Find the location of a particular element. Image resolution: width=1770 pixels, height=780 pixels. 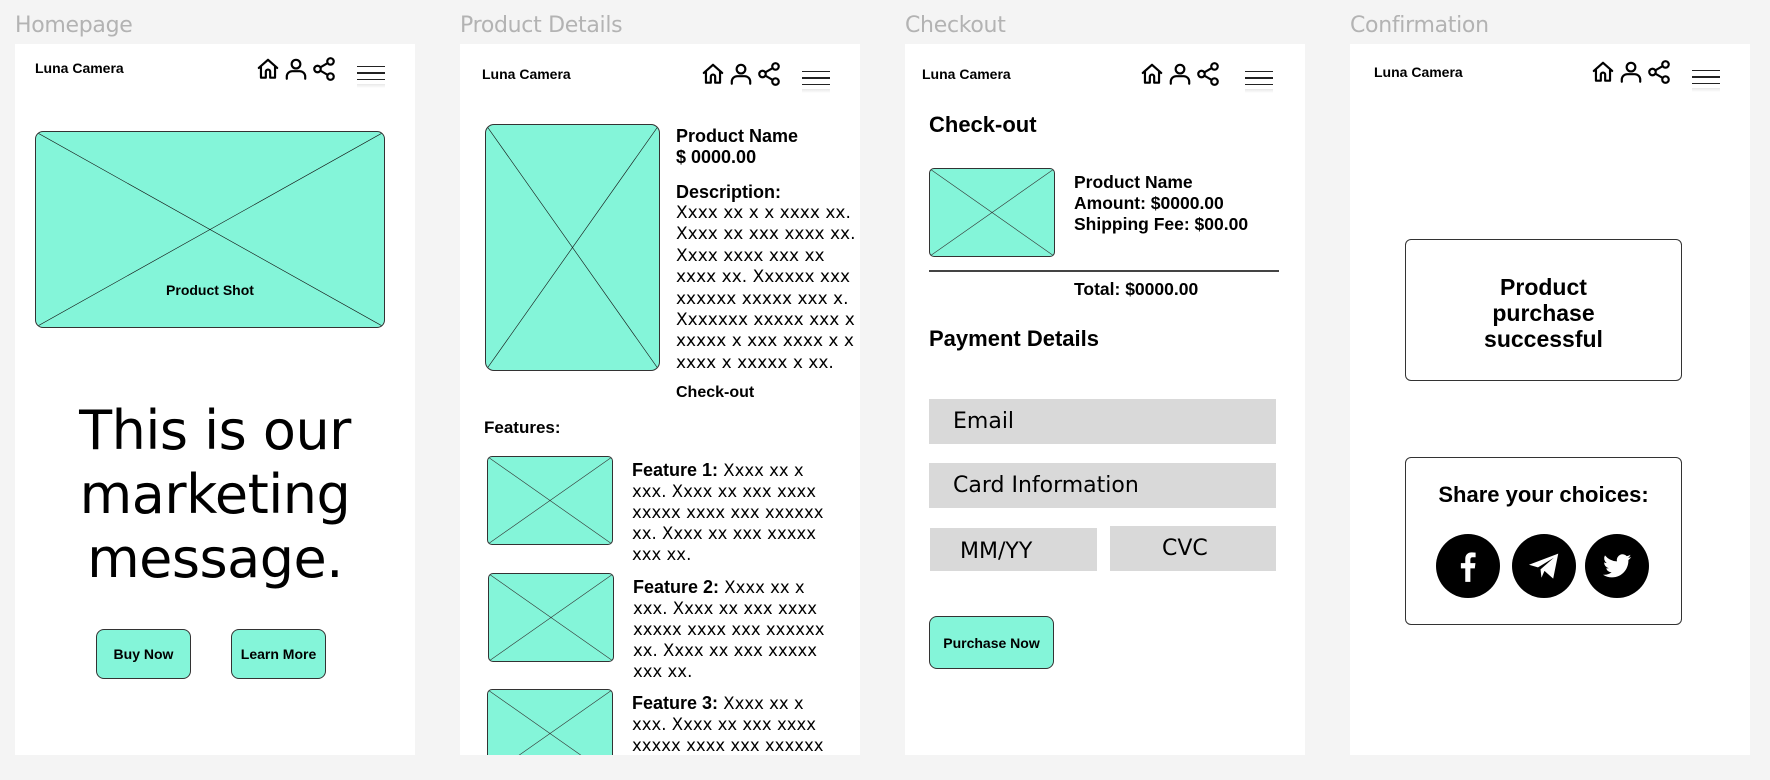

cvc-field: CVC is located at coordinates (1193, 548).